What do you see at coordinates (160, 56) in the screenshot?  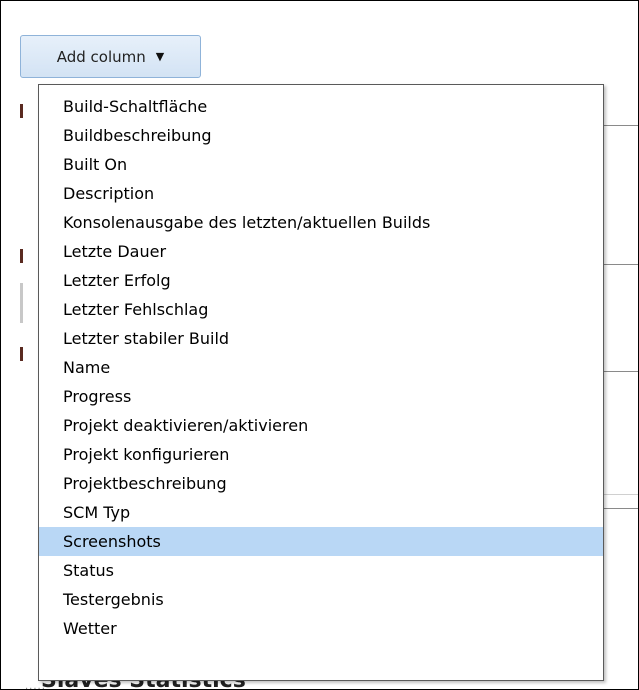 I see `caret-down-icon: ▼` at bounding box center [160, 56].